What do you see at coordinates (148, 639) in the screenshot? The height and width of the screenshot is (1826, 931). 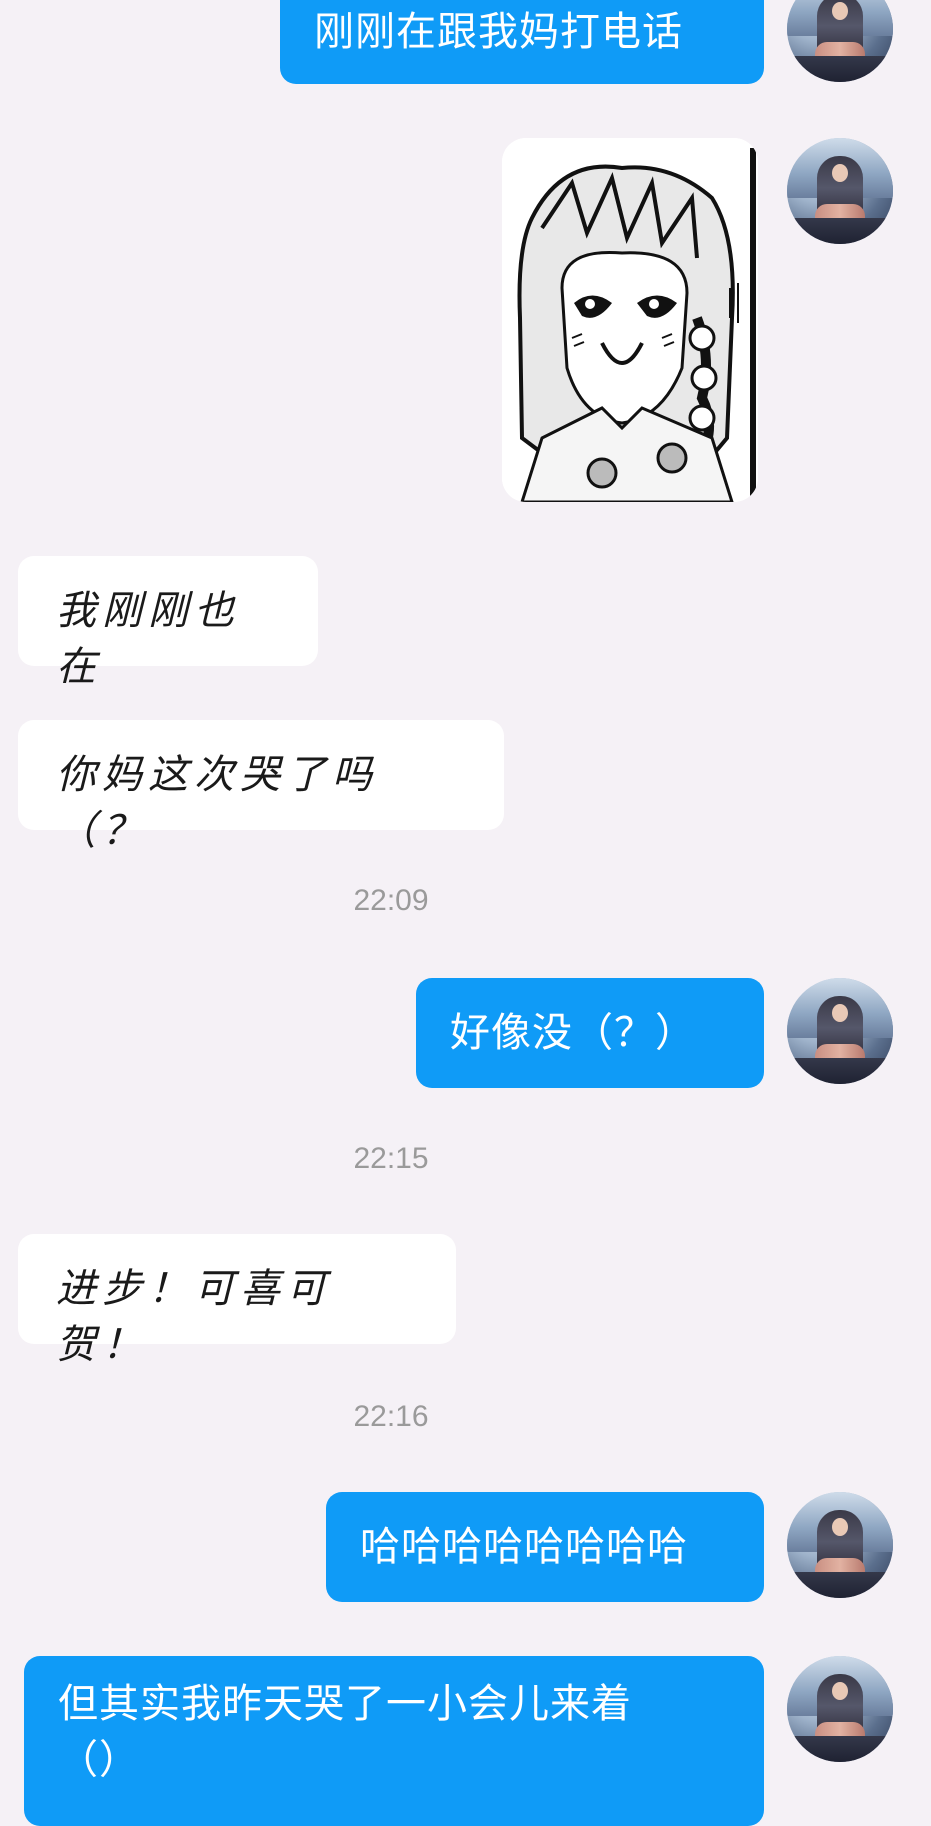 I see `message-text: 我刚刚也在` at bounding box center [148, 639].